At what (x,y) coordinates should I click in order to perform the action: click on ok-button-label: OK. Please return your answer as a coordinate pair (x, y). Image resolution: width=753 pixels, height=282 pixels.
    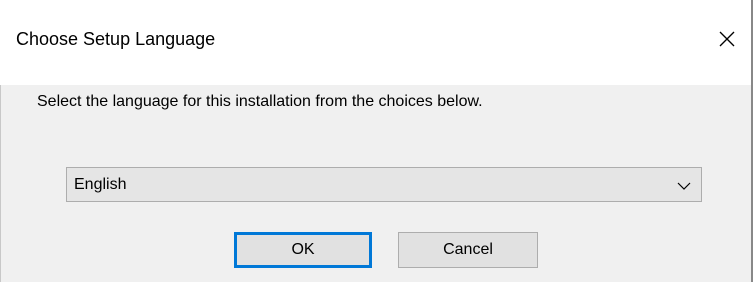
    Looking at the image, I should click on (303, 249).